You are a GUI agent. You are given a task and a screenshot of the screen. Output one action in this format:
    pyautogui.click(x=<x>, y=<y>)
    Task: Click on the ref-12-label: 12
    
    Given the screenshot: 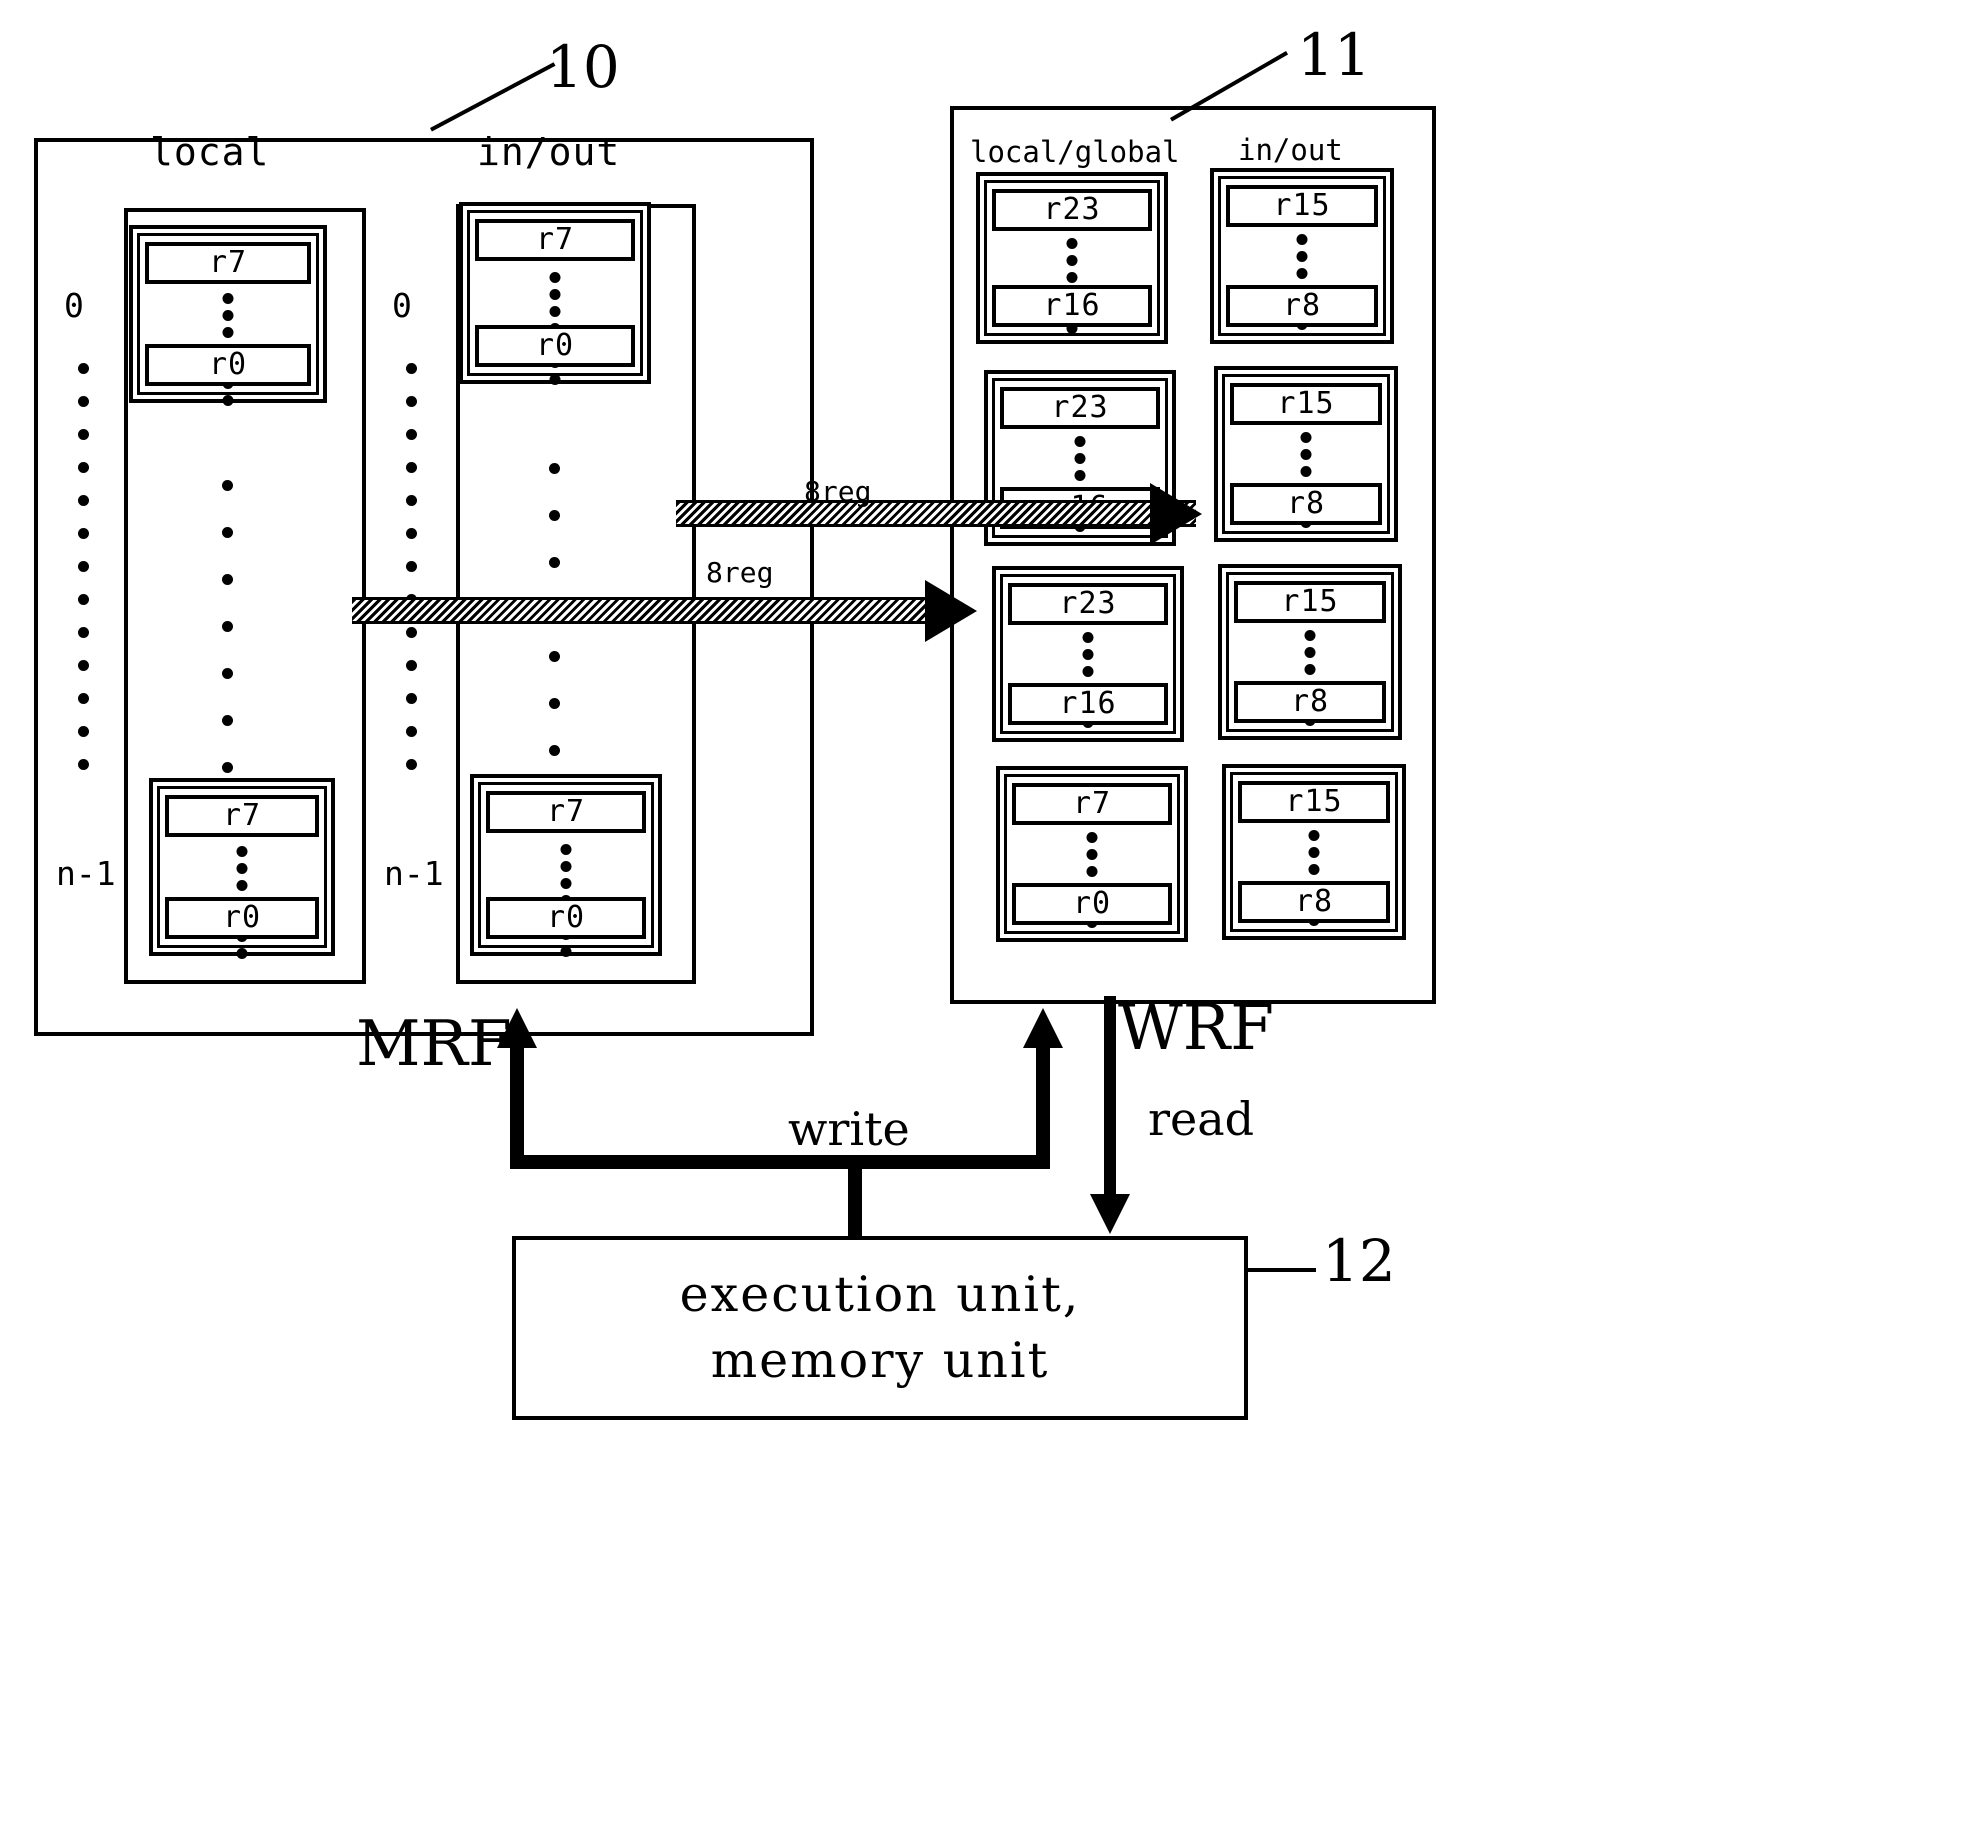 What is the action you would take?
    pyautogui.click(x=1359, y=1261)
    